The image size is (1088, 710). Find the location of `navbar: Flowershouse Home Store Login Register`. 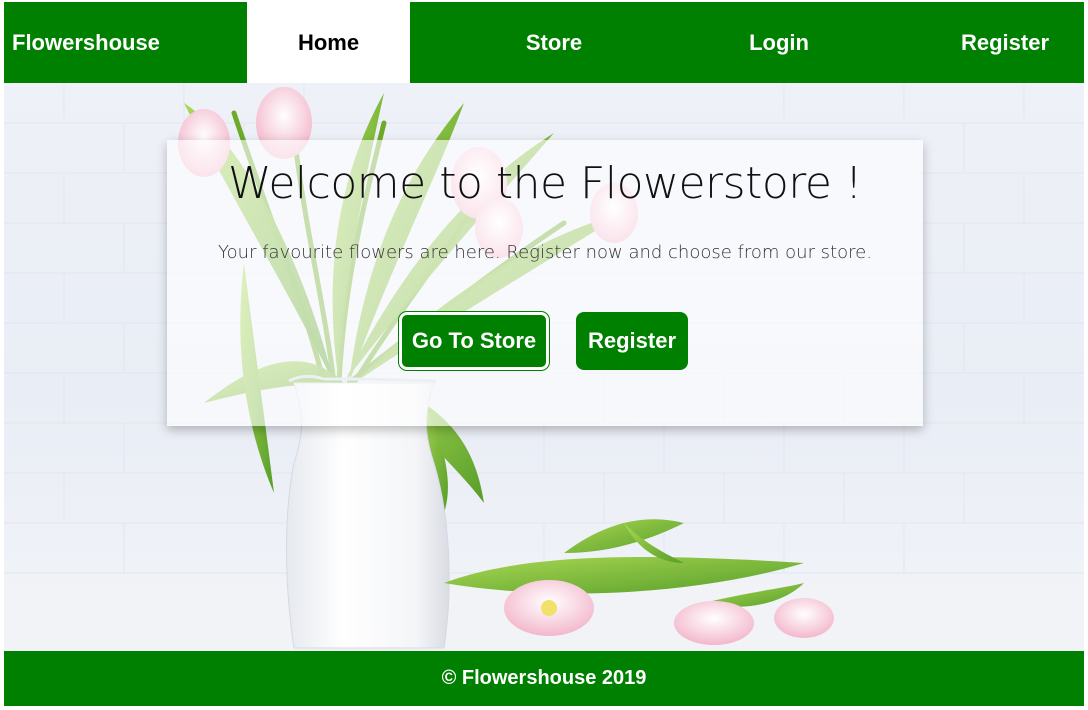

navbar: Flowershouse Home Store Login Register is located at coordinates (544, 42).